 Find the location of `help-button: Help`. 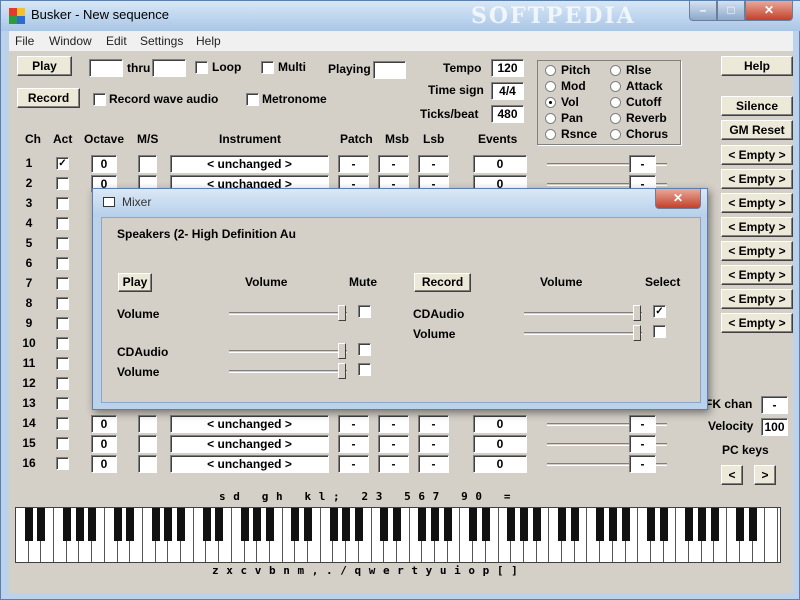

help-button: Help is located at coordinates (757, 66).